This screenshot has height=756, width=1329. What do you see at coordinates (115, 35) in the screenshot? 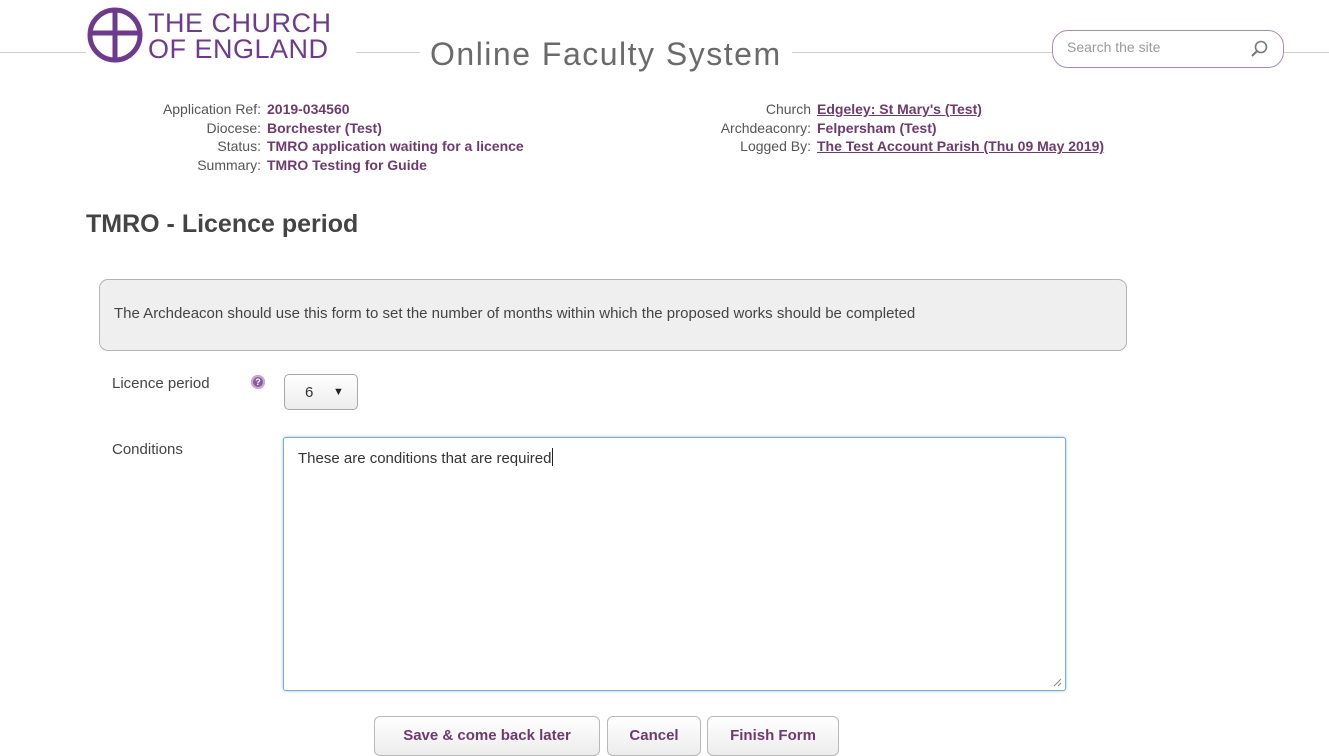
I see `church-cross-logo-icon` at bounding box center [115, 35].